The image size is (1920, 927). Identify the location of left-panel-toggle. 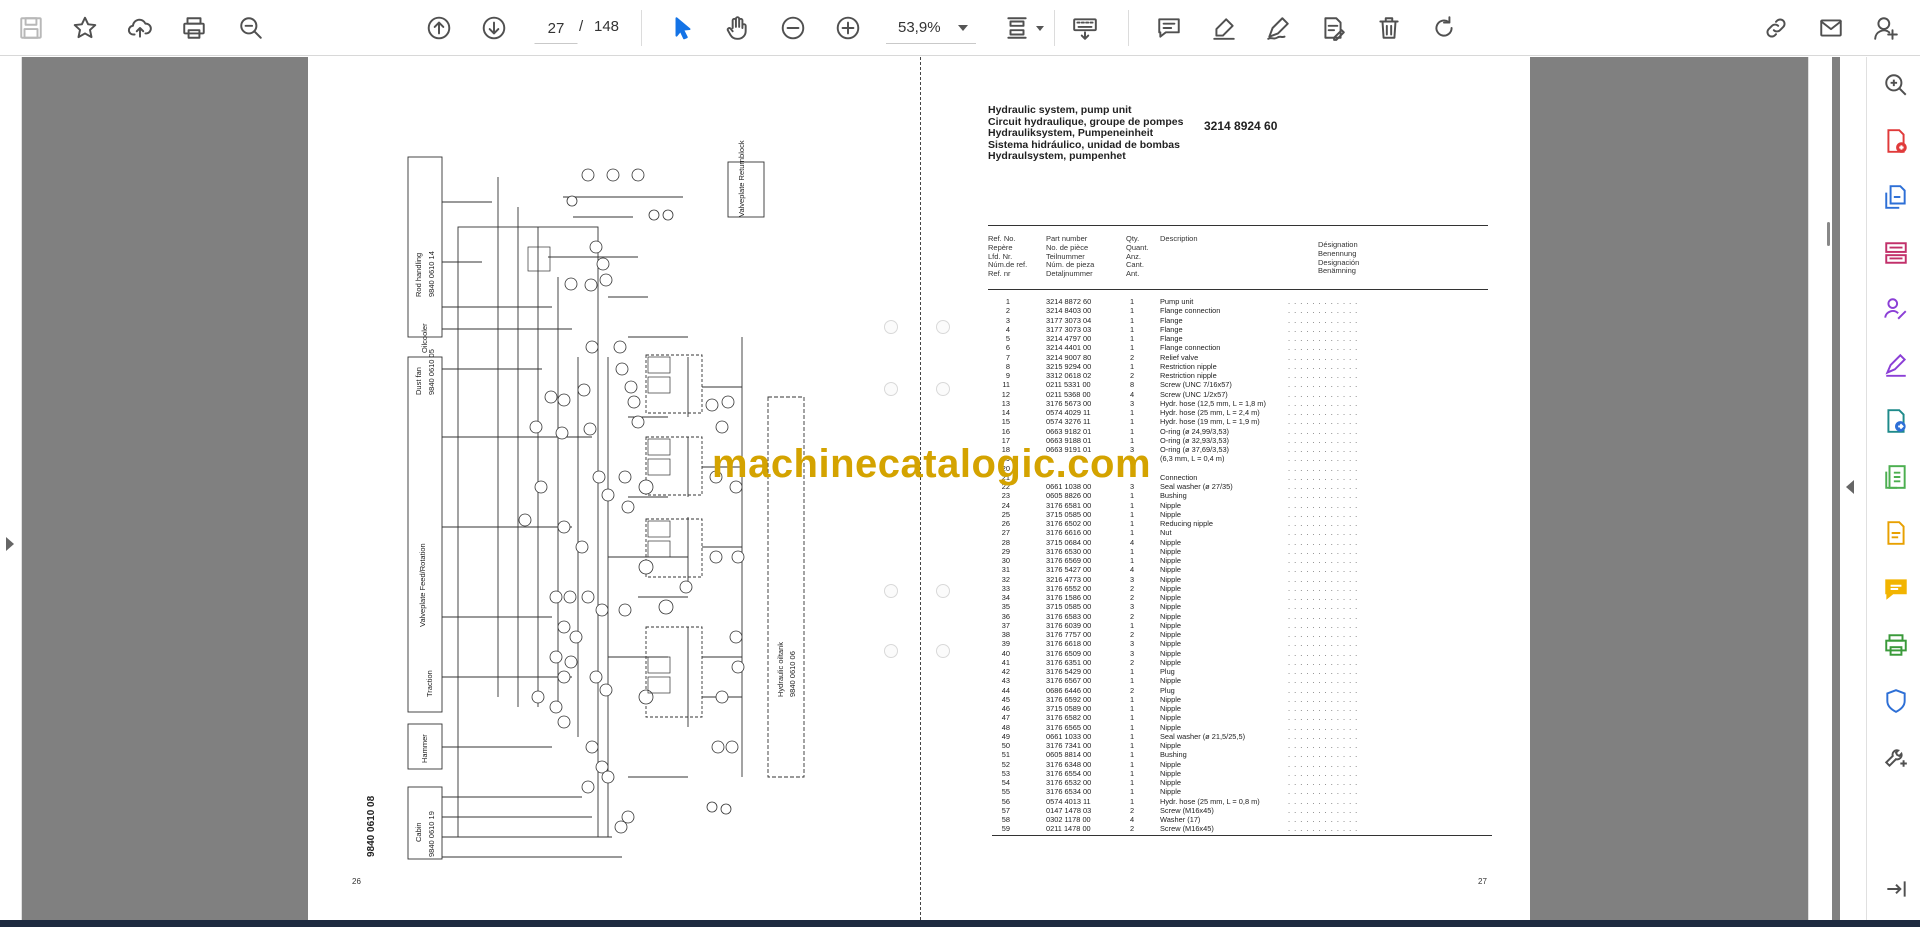
(11, 488).